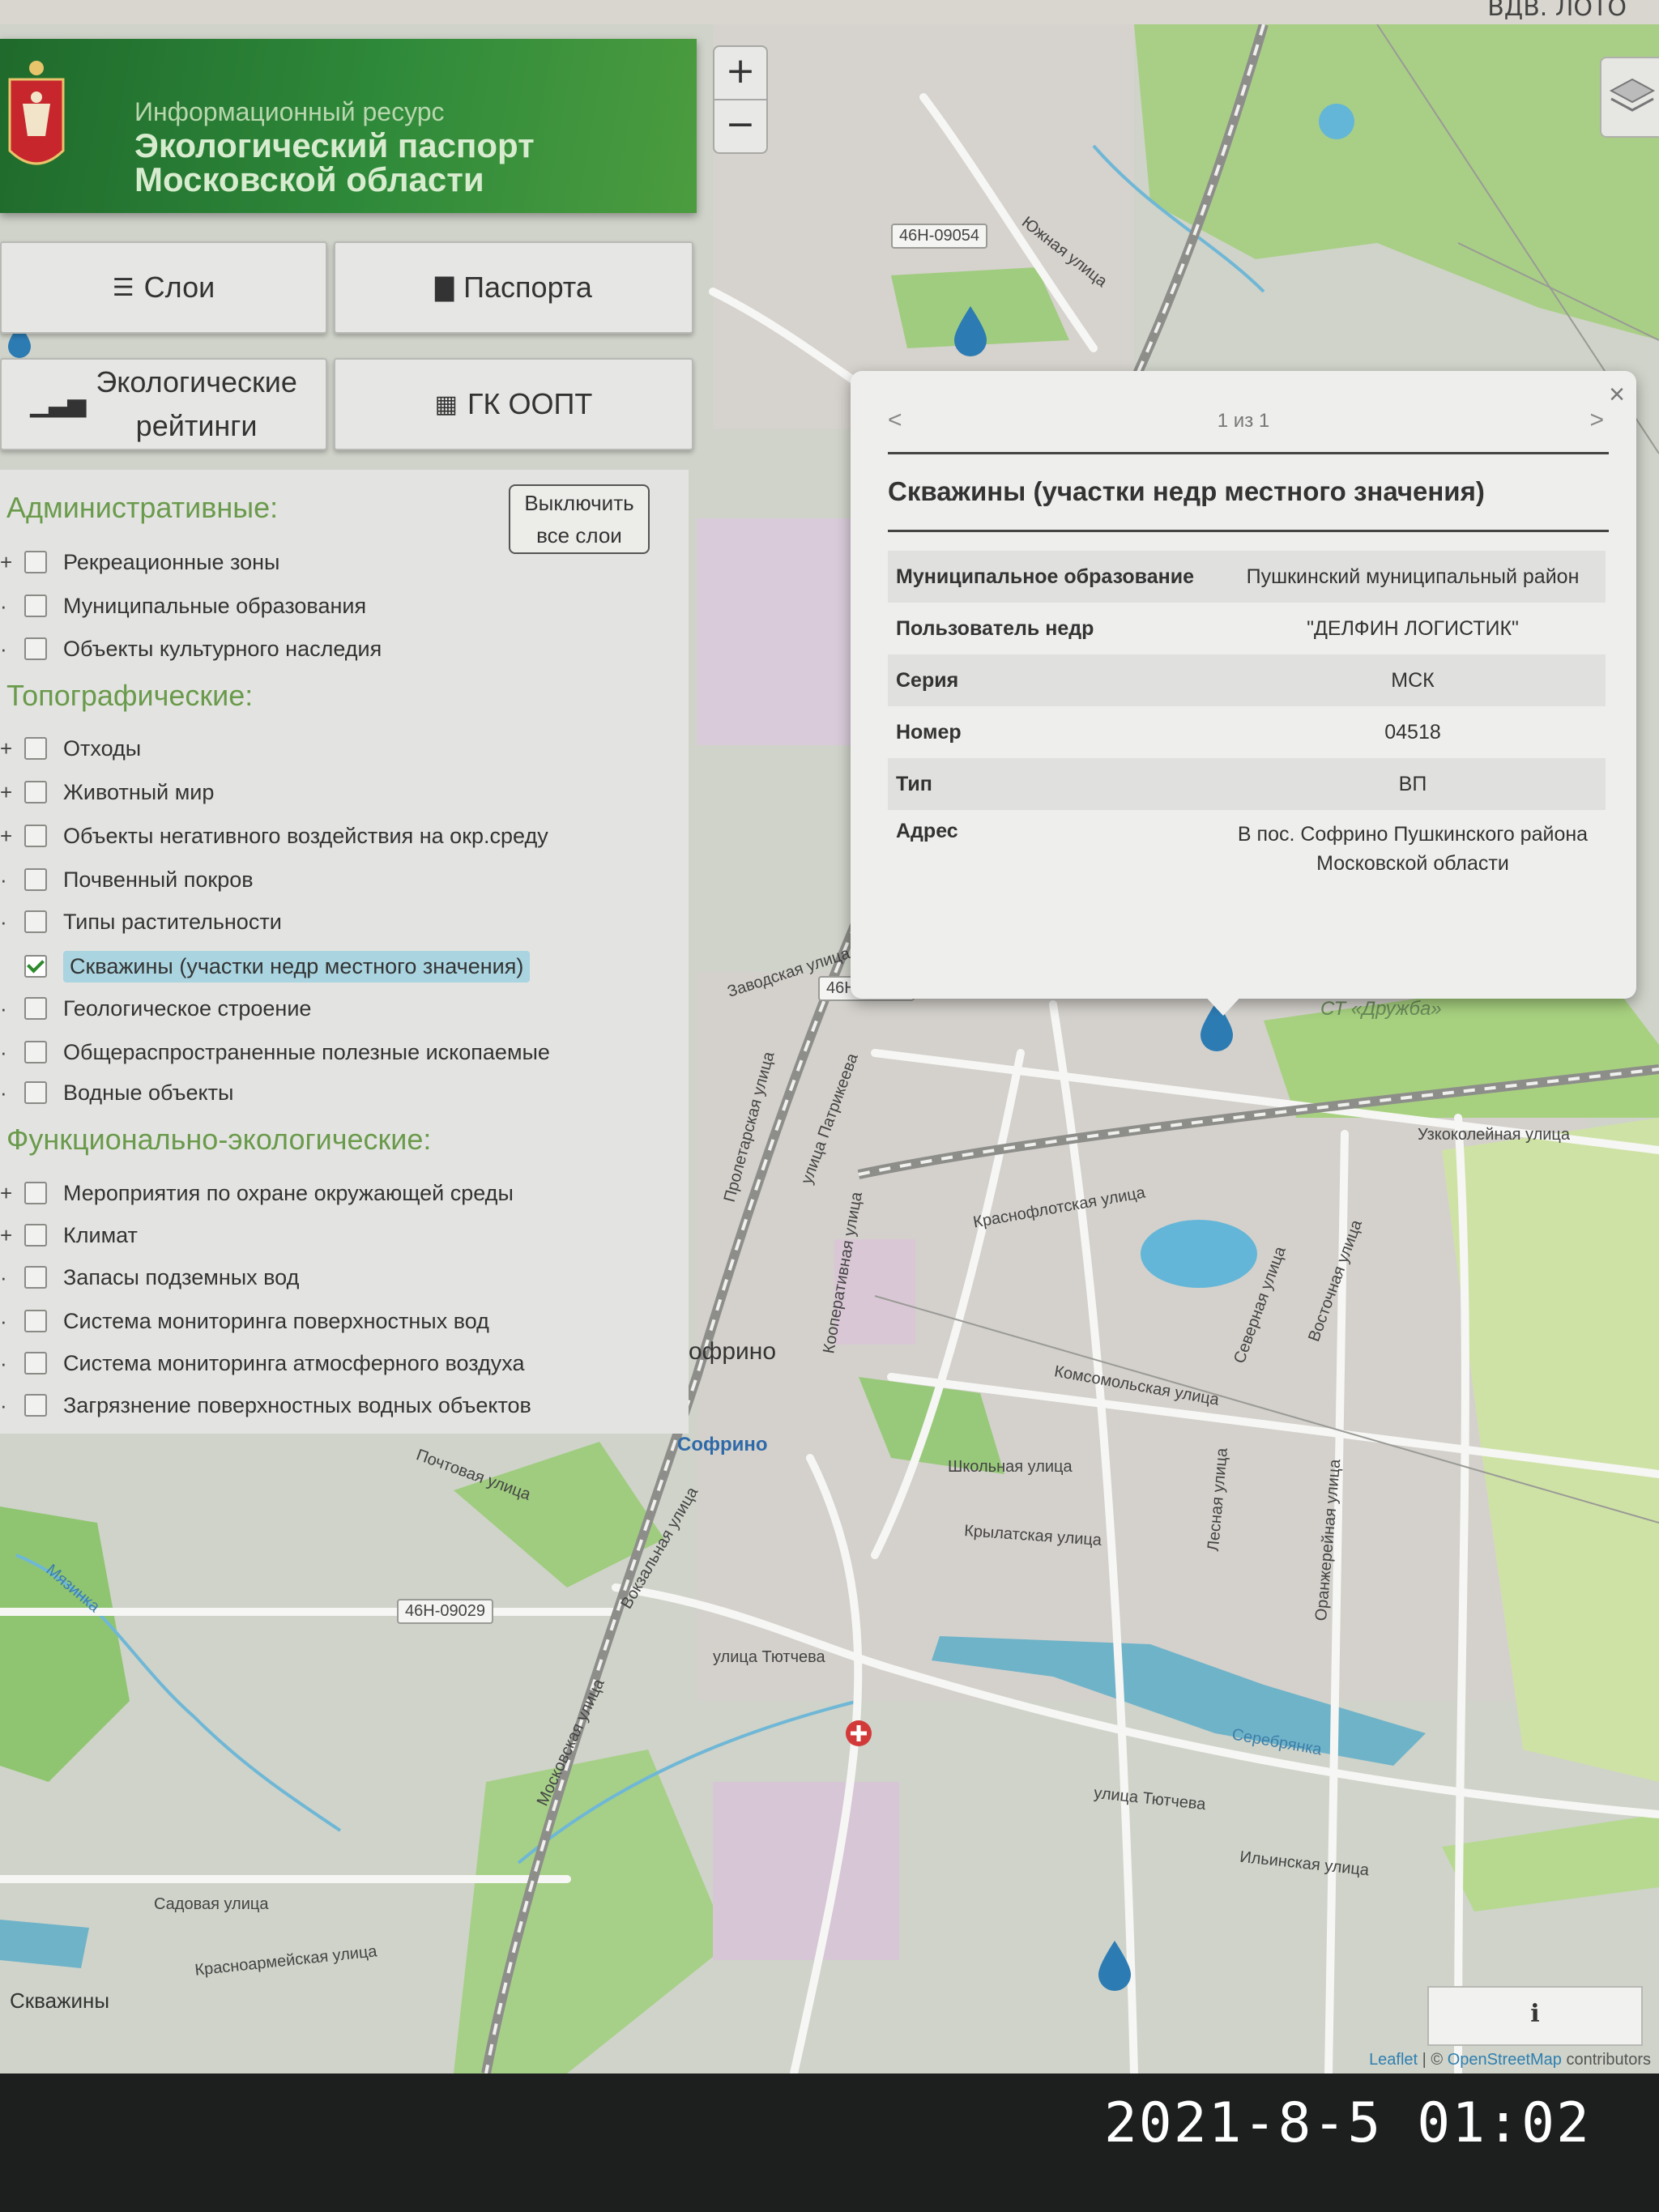  What do you see at coordinates (1606, 2060) in the screenshot?
I see `attribution-contributors: contributors` at bounding box center [1606, 2060].